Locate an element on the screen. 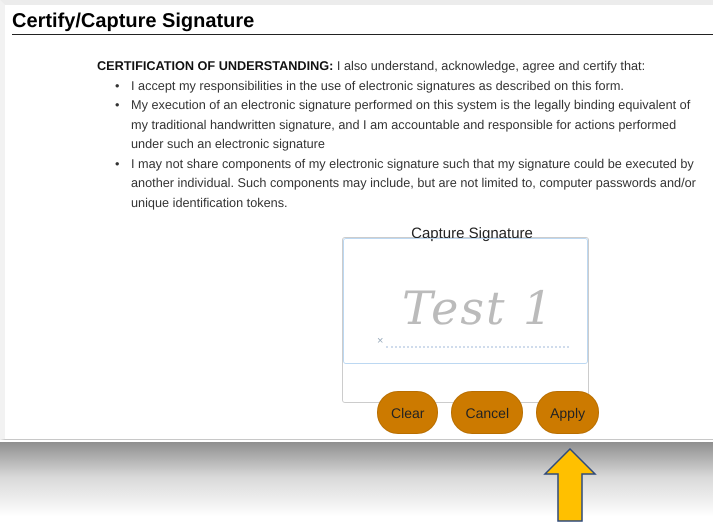 The image size is (713, 527). page-title: Certify/Capture Signature is located at coordinates (362, 22).